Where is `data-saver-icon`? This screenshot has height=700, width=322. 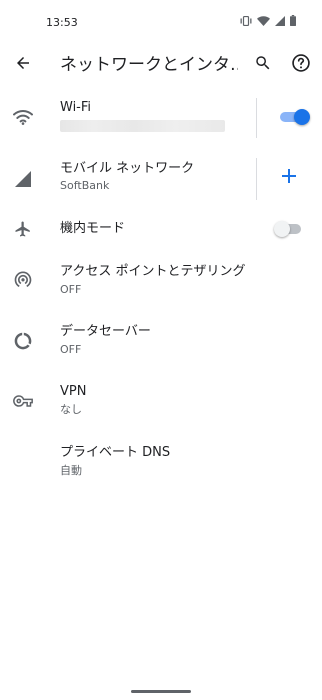 data-saver-icon is located at coordinates (23, 341).